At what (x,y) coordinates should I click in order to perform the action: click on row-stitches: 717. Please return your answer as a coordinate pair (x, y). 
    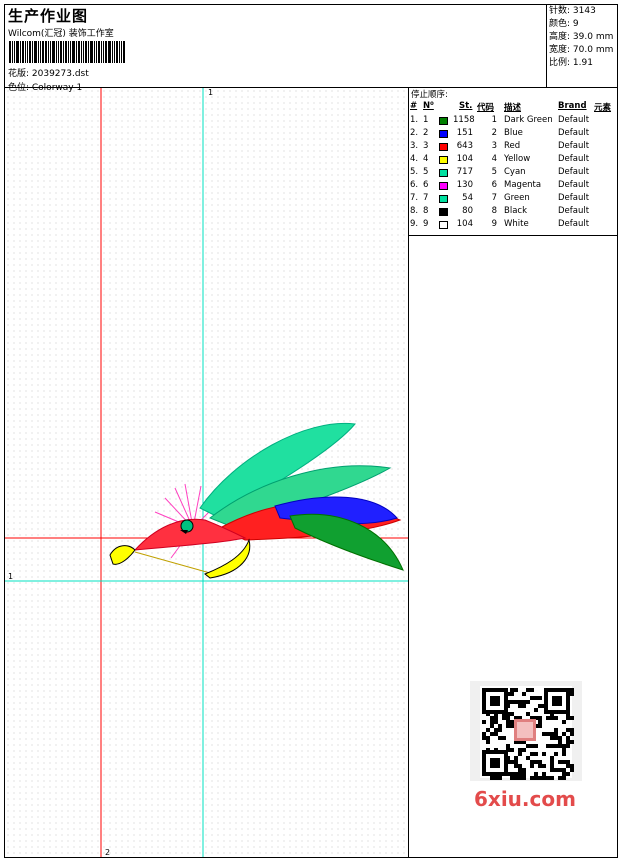
    Looking at the image, I should click on (464, 172).